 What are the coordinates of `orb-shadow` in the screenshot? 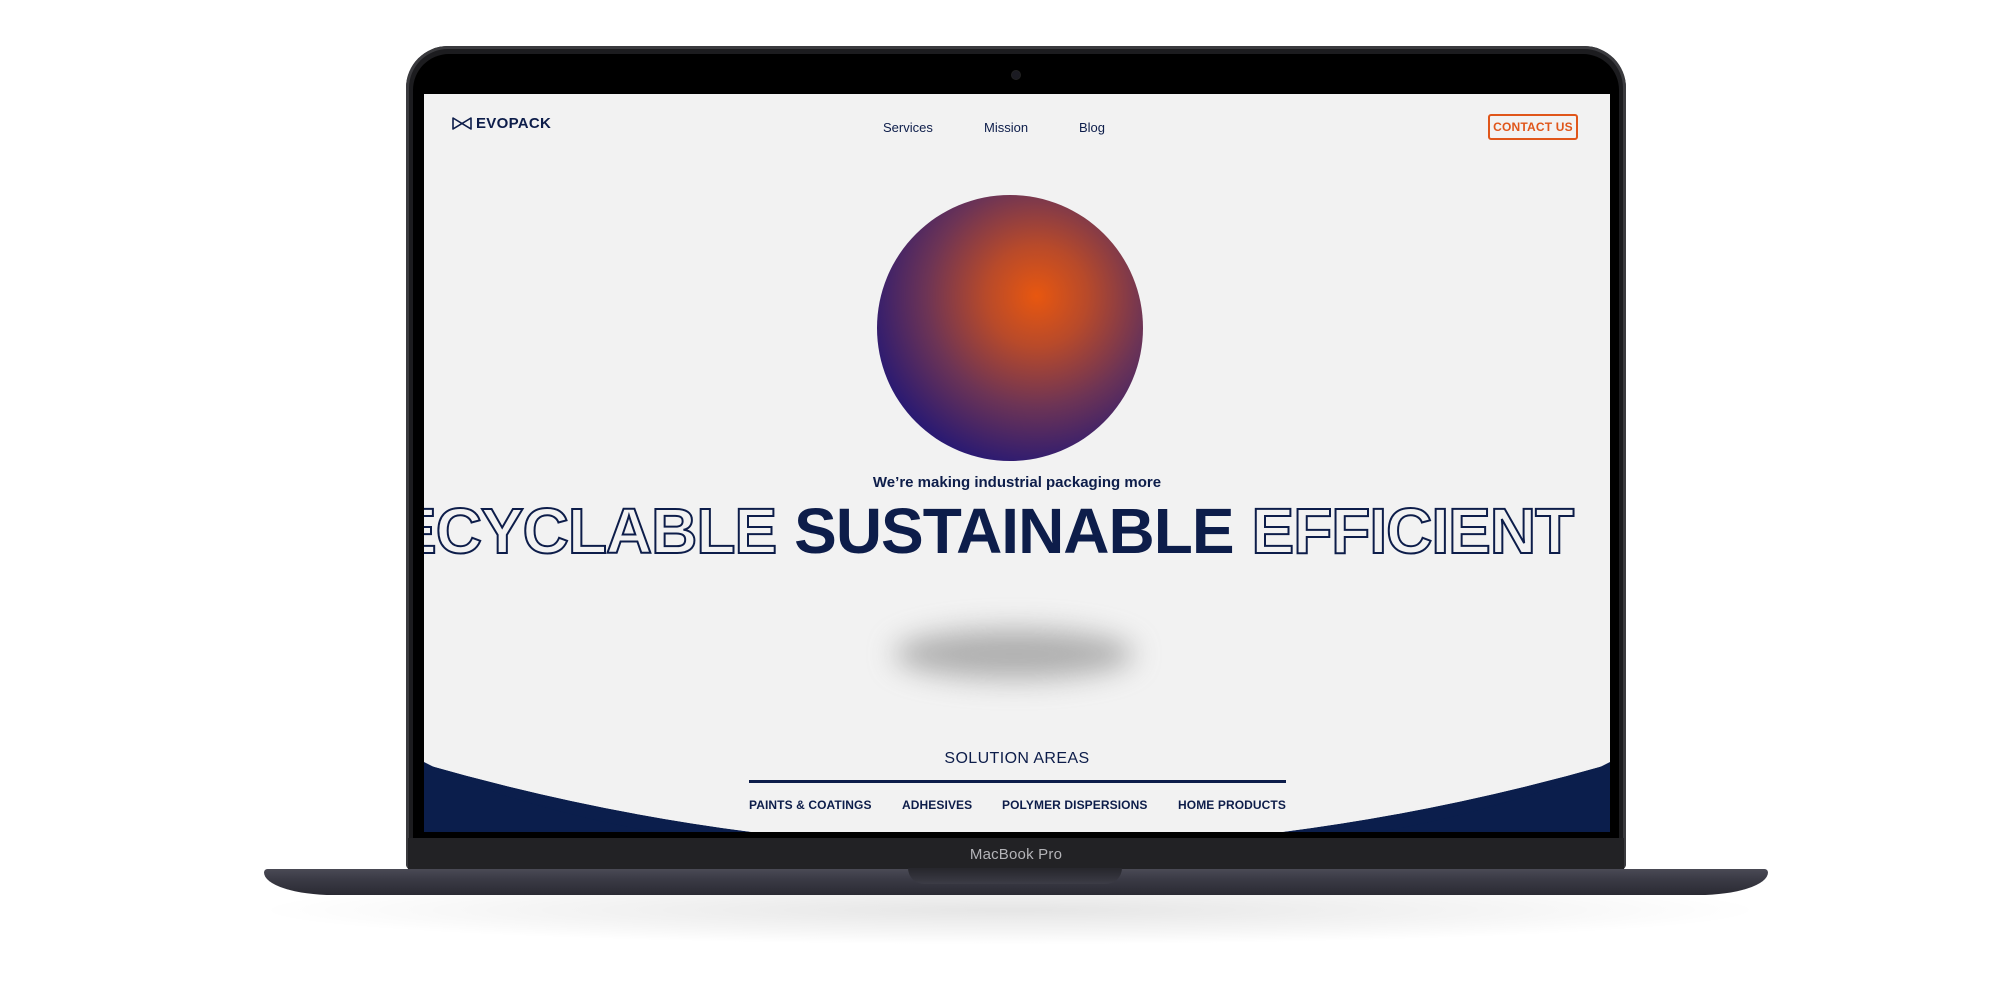 It's located at (1014, 654).